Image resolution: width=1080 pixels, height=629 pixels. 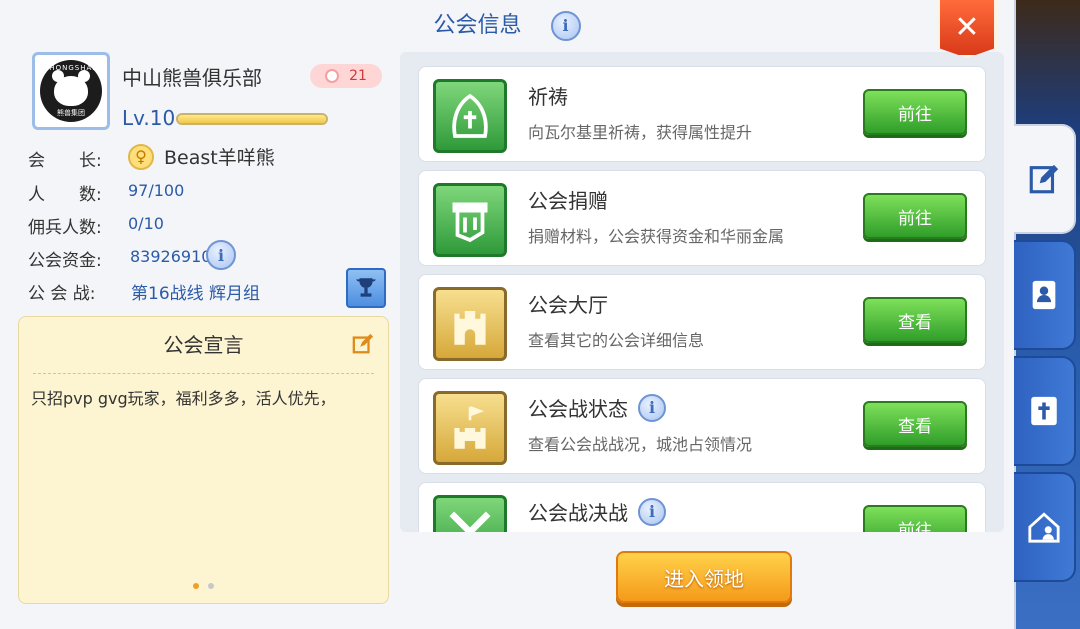 What do you see at coordinates (568, 201) in the screenshot?
I see `feature-name: 公会捐赠` at bounding box center [568, 201].